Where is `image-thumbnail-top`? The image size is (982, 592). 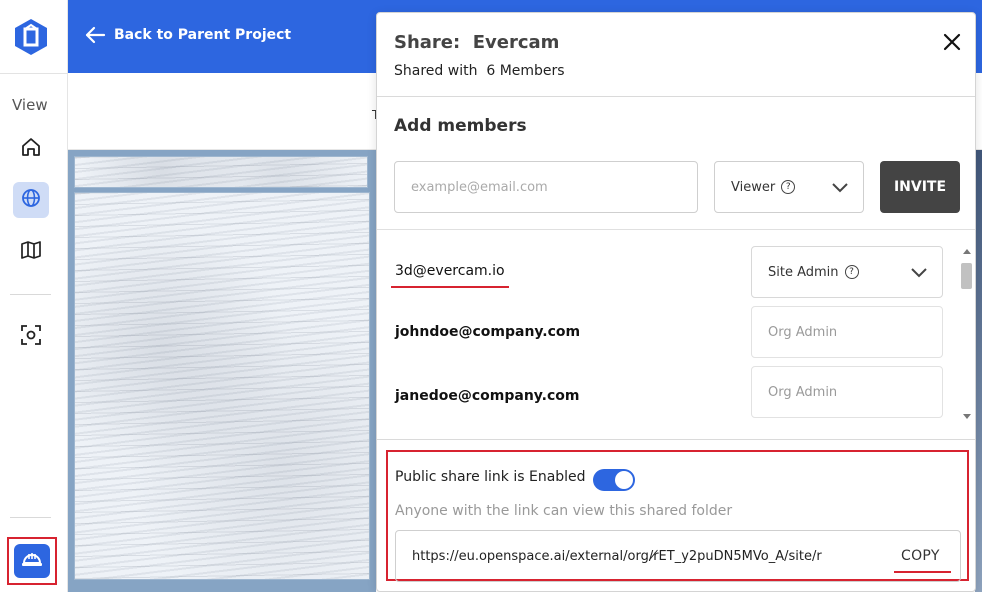 image-thumbnail-top is located at coordinates (221, 172).